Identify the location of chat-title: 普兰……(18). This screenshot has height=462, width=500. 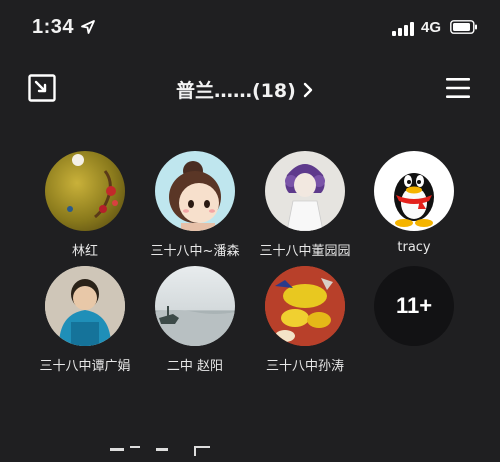
(245, 89).